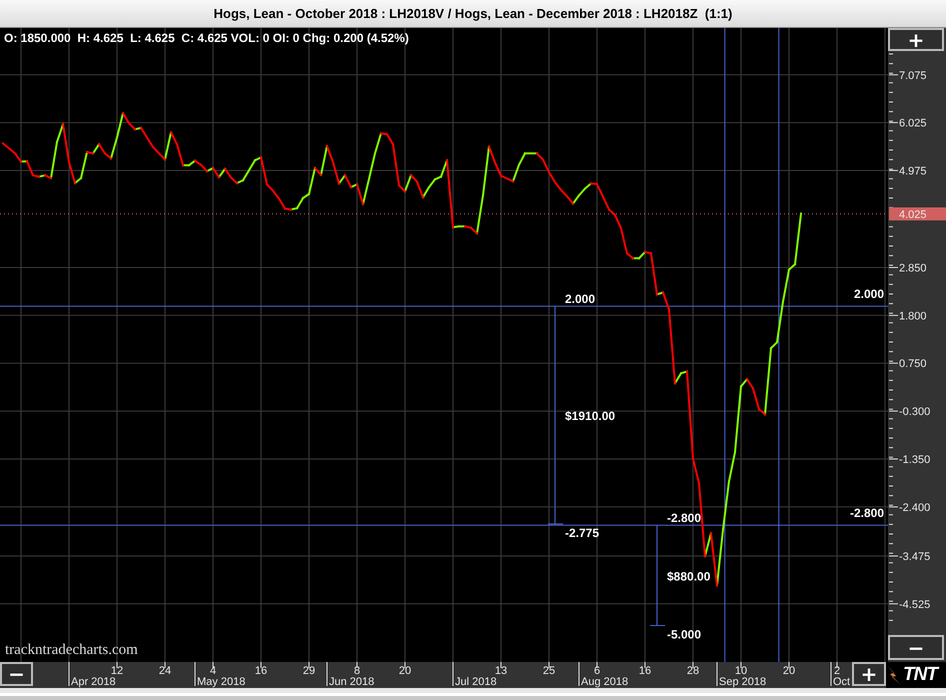 The image size is (946, 700). I want to click on axis-label: 2, so click(837, 671).